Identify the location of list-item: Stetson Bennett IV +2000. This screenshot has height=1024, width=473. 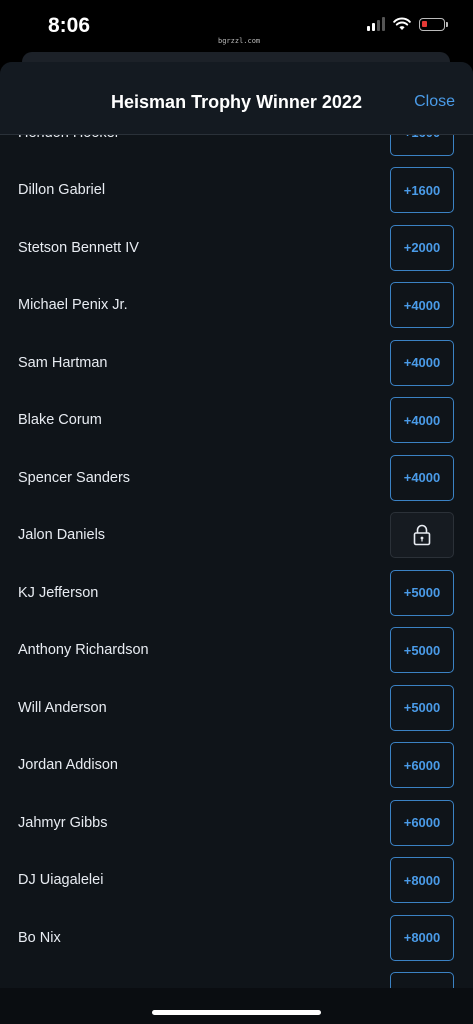
(236, 248).